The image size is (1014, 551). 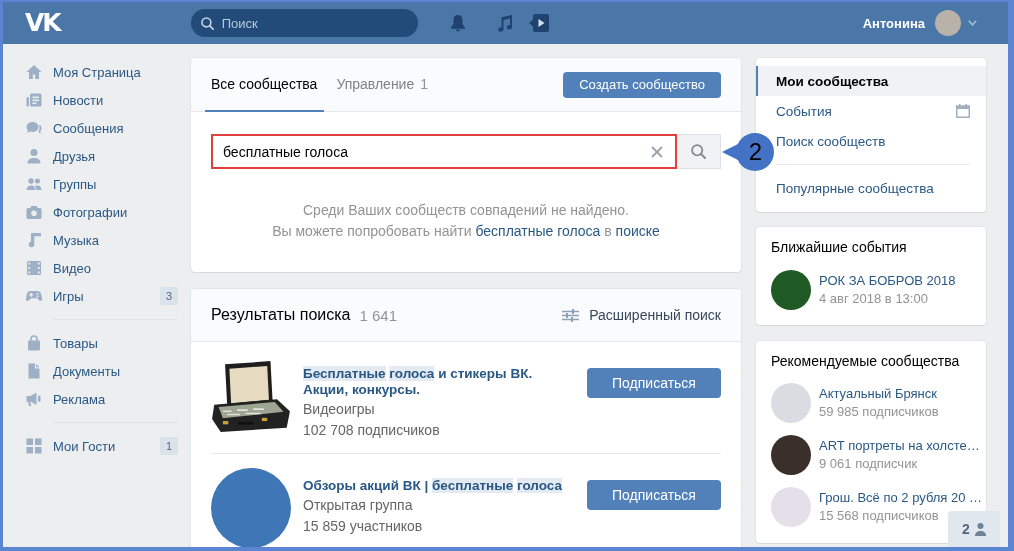 What do you see at coordinates (881, 141) in the screenshot?
I see `menu-item: Поиск сообществ` at bounding box center [881, 141].